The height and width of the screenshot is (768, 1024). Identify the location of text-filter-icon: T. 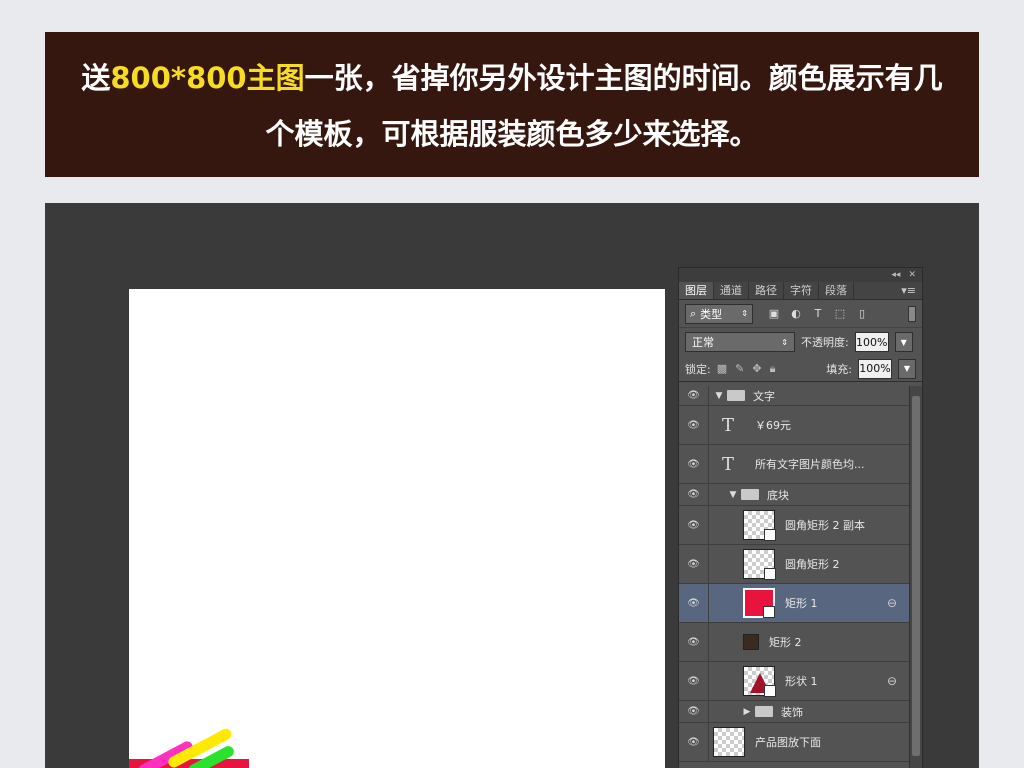
(818, 313).